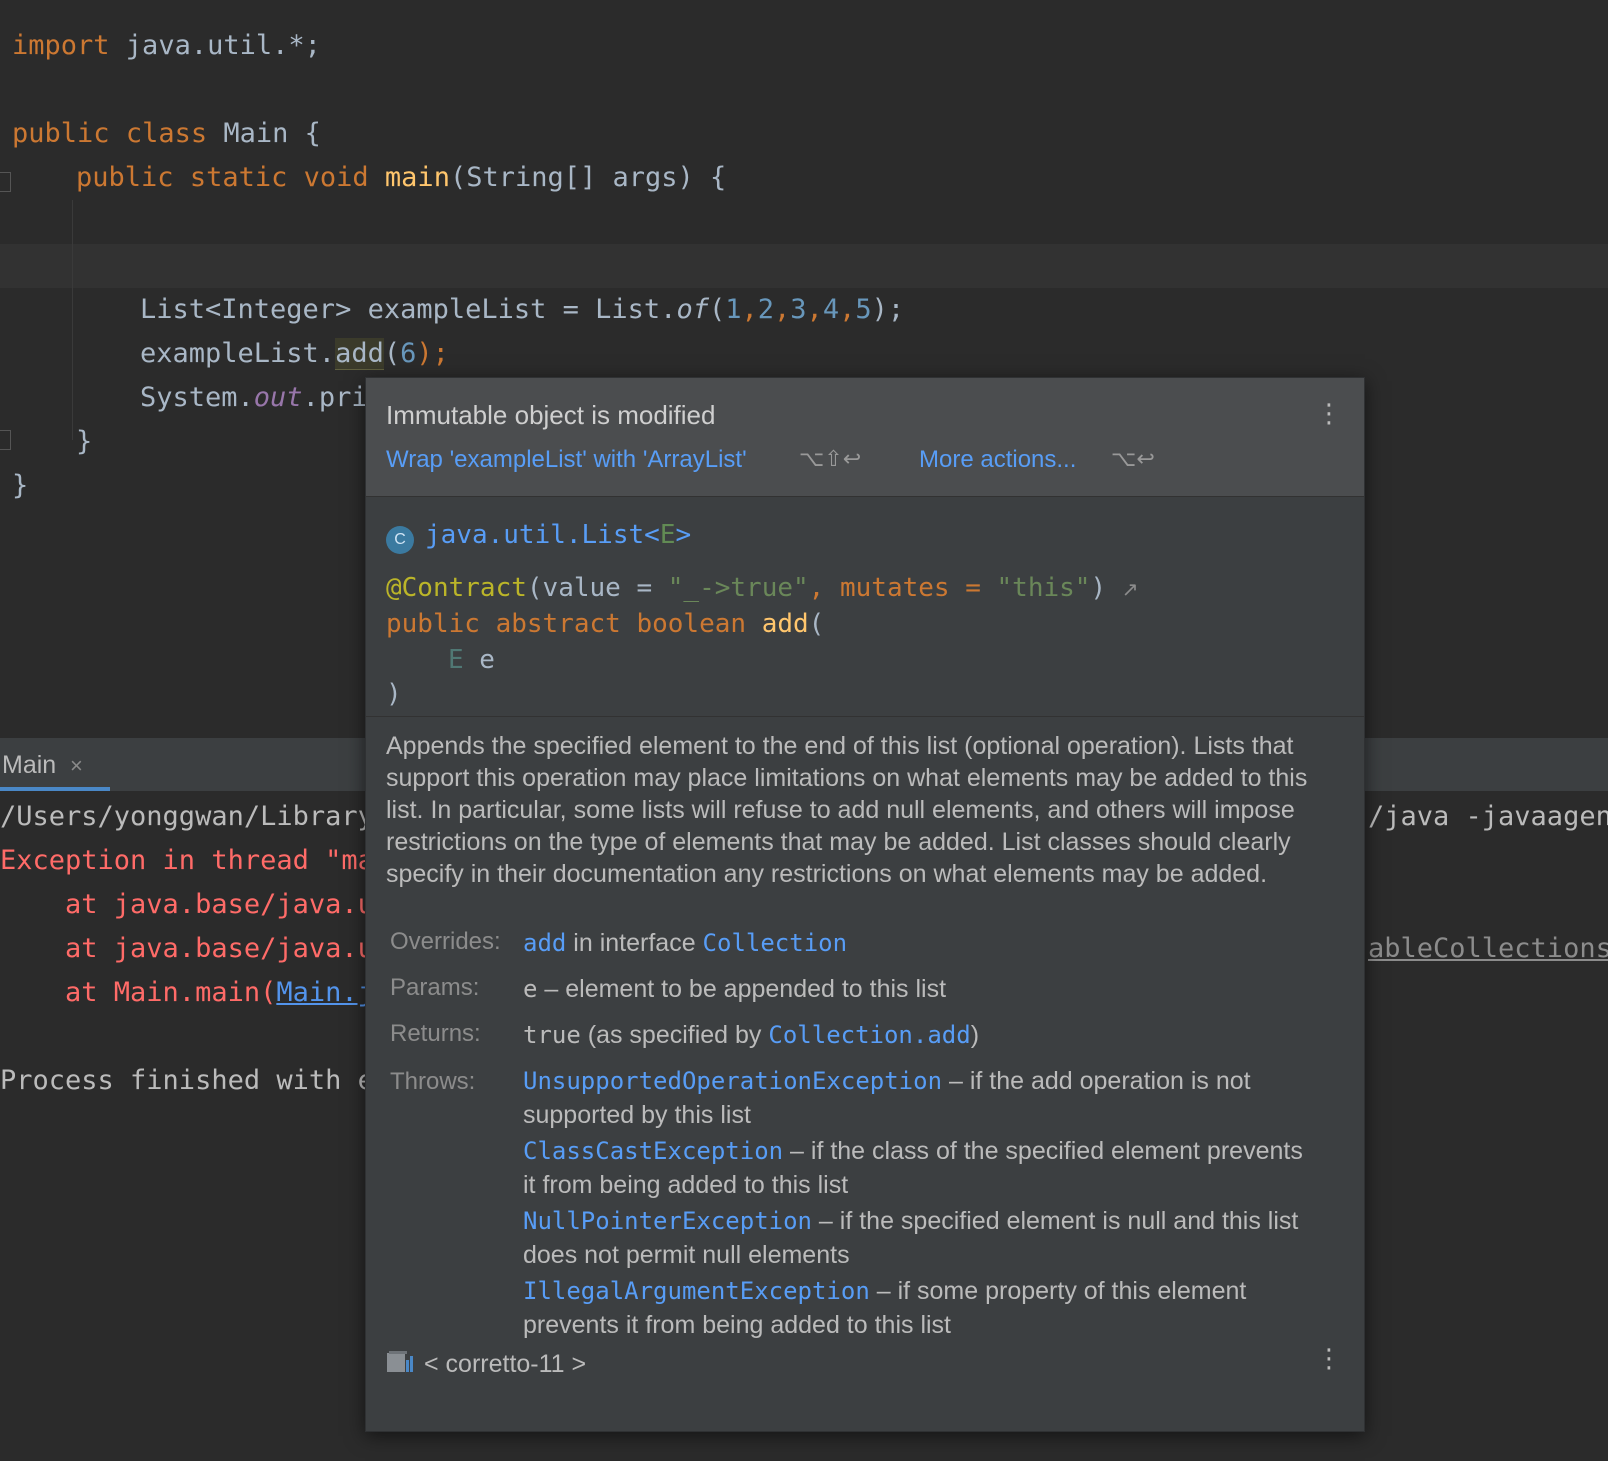 Image resolution: width=1608 pixels, height=1461 pixels. I want to click on close-icon: ×, so click(76, 766).